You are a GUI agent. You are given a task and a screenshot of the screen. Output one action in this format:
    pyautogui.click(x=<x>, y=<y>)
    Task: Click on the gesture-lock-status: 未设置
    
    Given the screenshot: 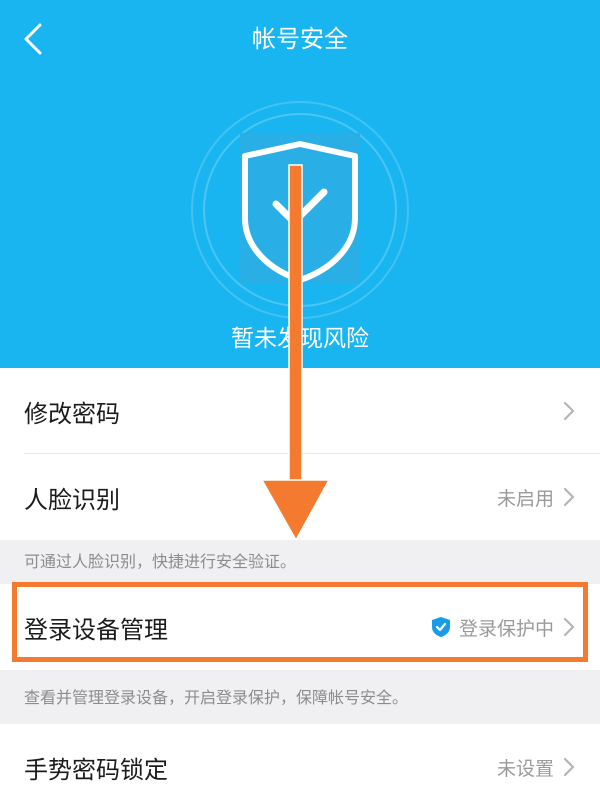 What is the action you would take?
    pyautogui.click(x=525, y=768)
    